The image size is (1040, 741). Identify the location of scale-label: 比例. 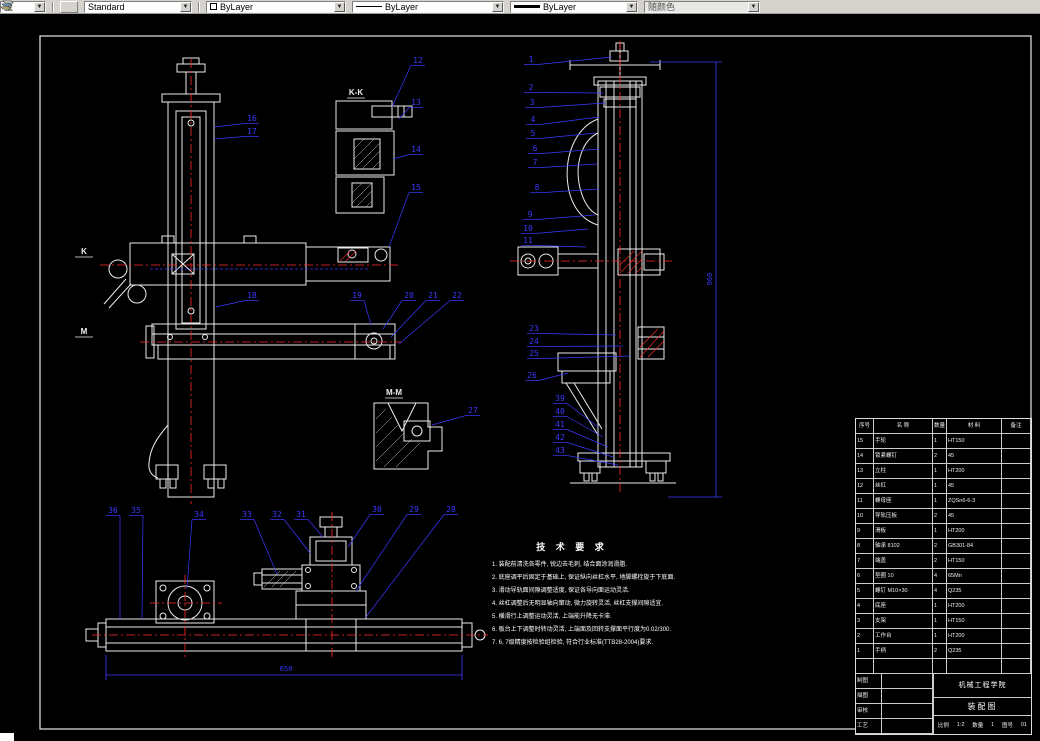
(943, 726).